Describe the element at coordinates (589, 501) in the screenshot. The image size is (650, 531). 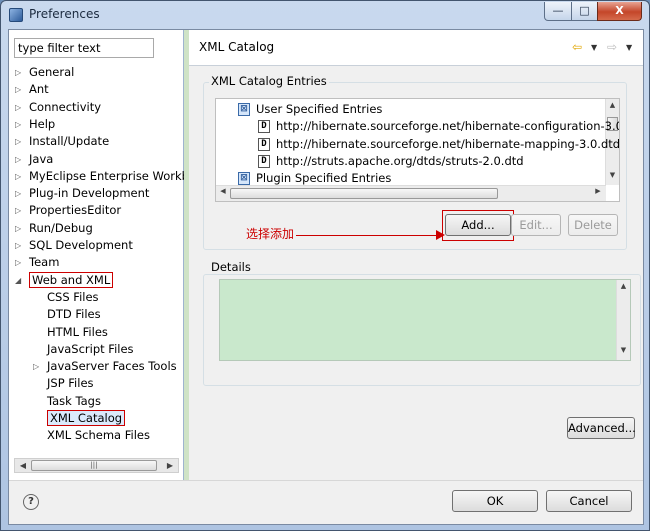
I see `cancel-button: Cancel` at that location.